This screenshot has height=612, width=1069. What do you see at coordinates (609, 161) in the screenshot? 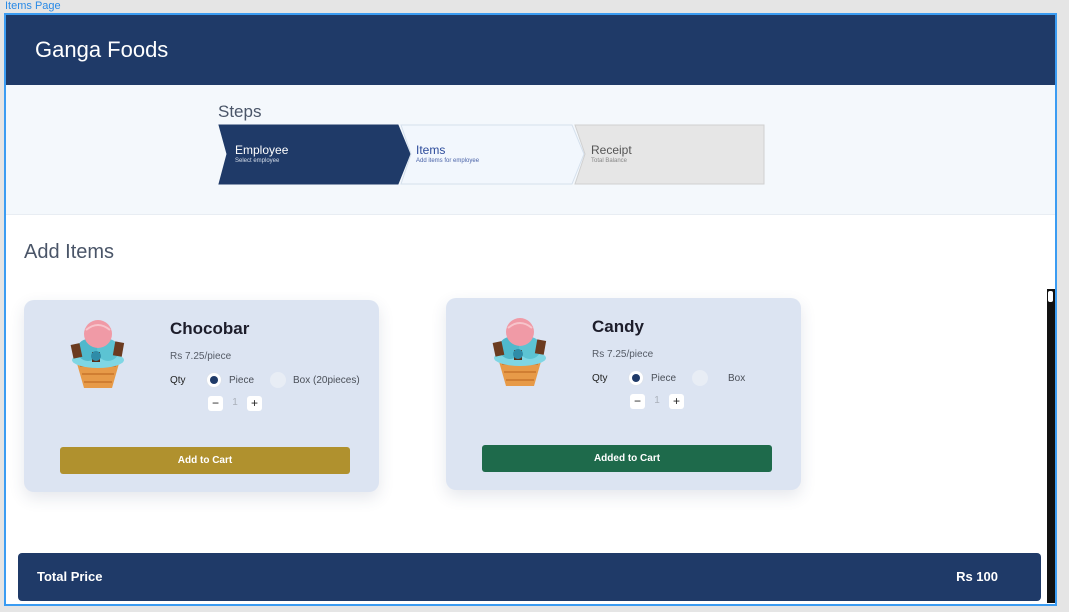
I see `step-receipt-sub: Total Balance` at bounding box center [609, 161].